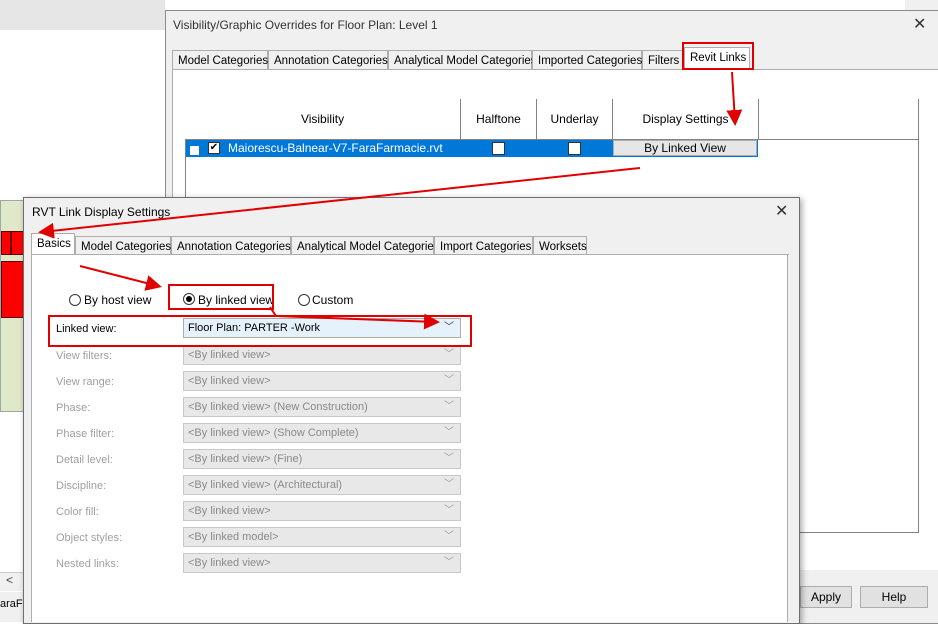  Describe the element at coordinates (229, 355) in the screenshot. I see `view-filters-value: <By linked view>` at that location.